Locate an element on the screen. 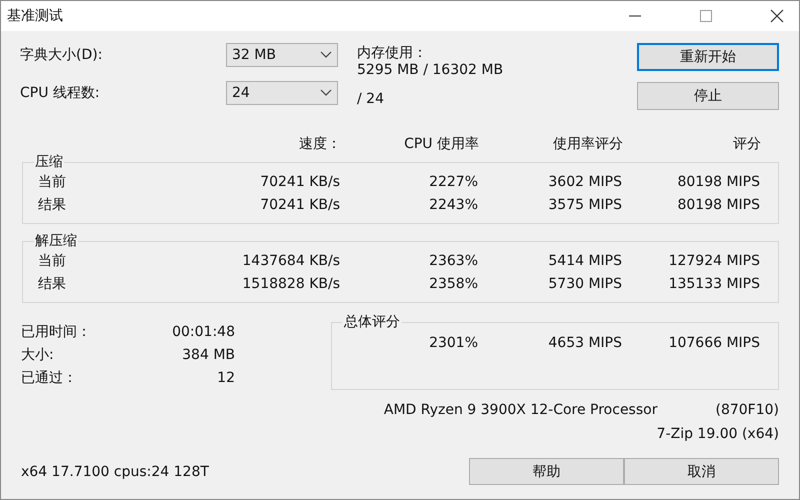  memory-label: 内存使用： is located at coordinates (392, 53).